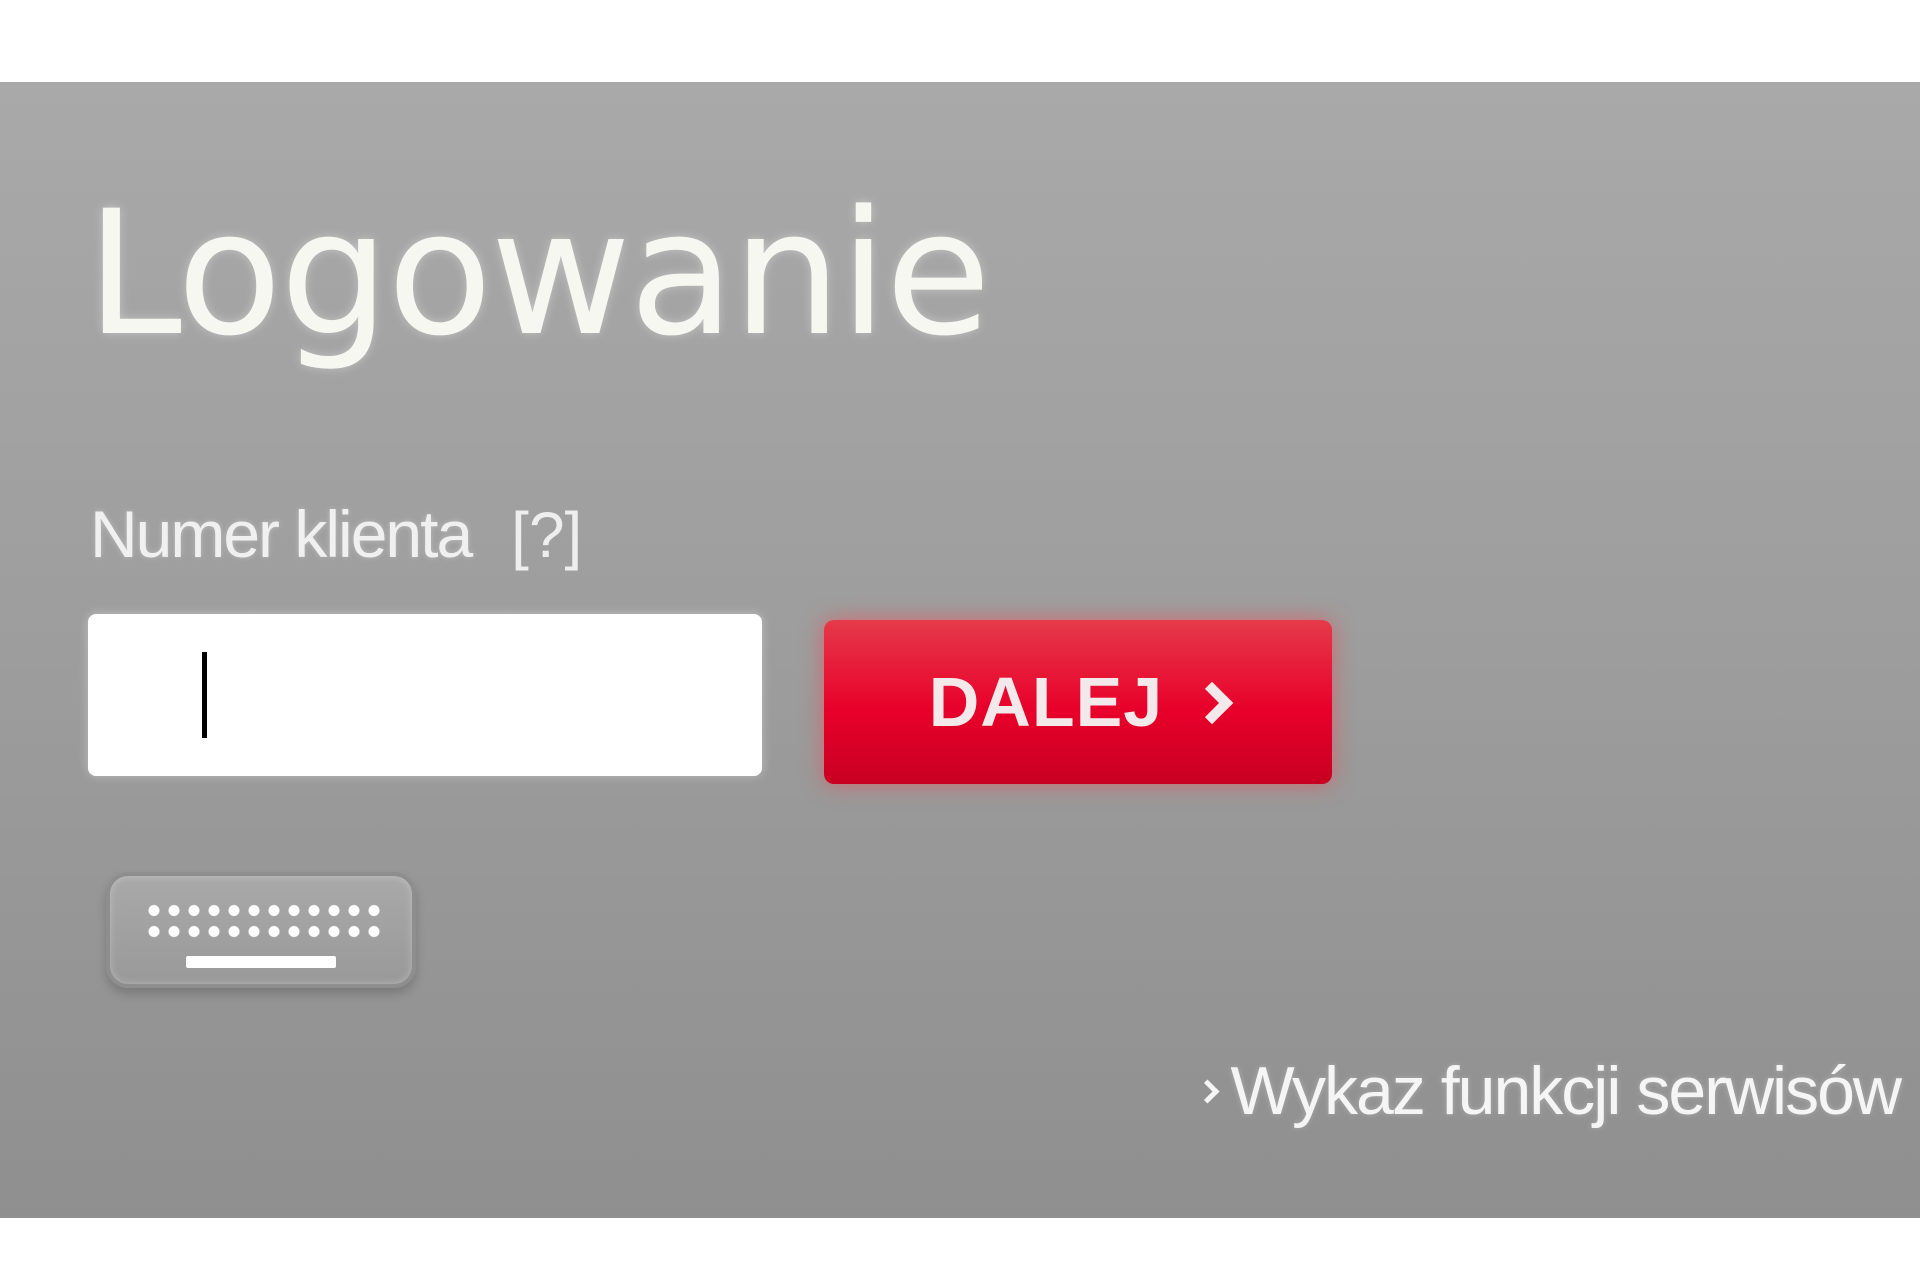 The width and height of the screenshot is (1920, 1280). What do you see at coordinates (204, 695) in the screenshot?
I see `text-caret` at bounding box center [204, 695].